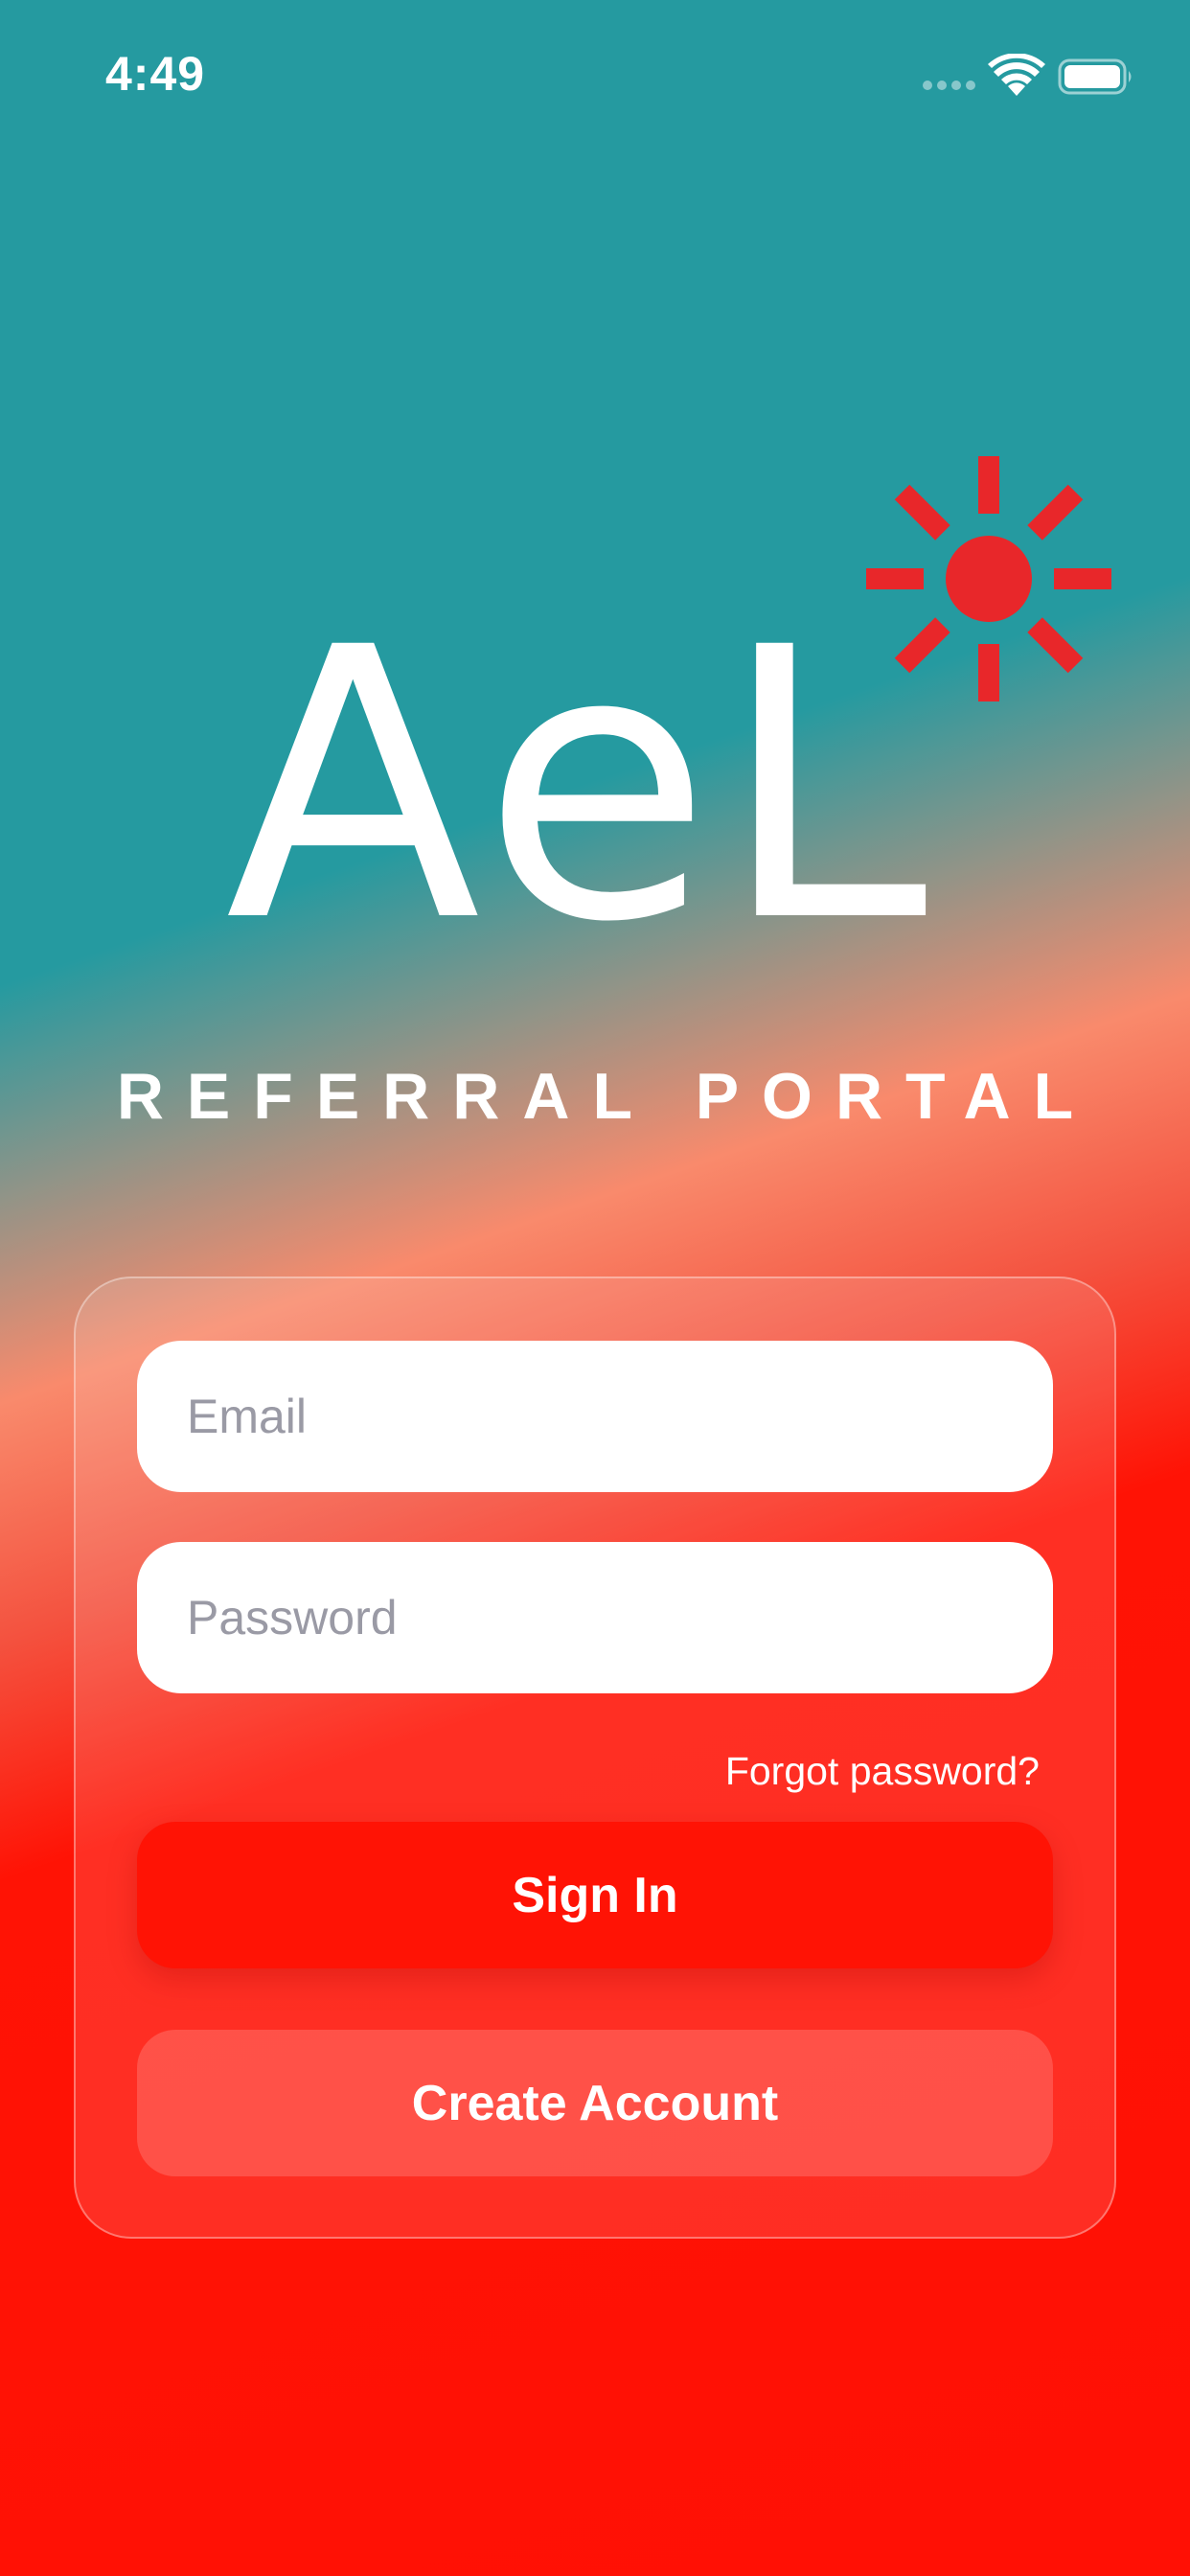  I want to click on email-input, so click(595, 1416).